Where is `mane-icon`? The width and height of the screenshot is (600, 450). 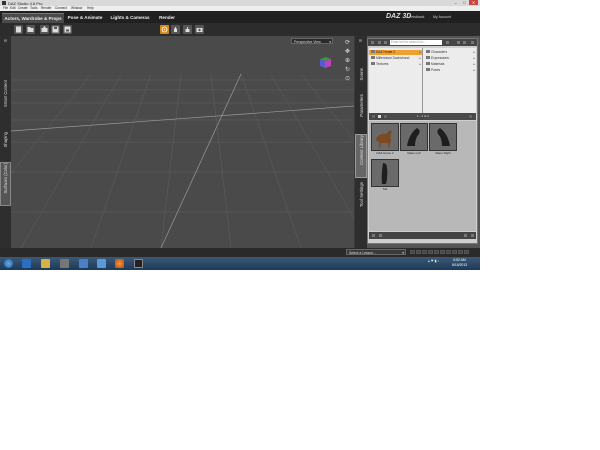
mane-icon is located at coordinates (443, 137).